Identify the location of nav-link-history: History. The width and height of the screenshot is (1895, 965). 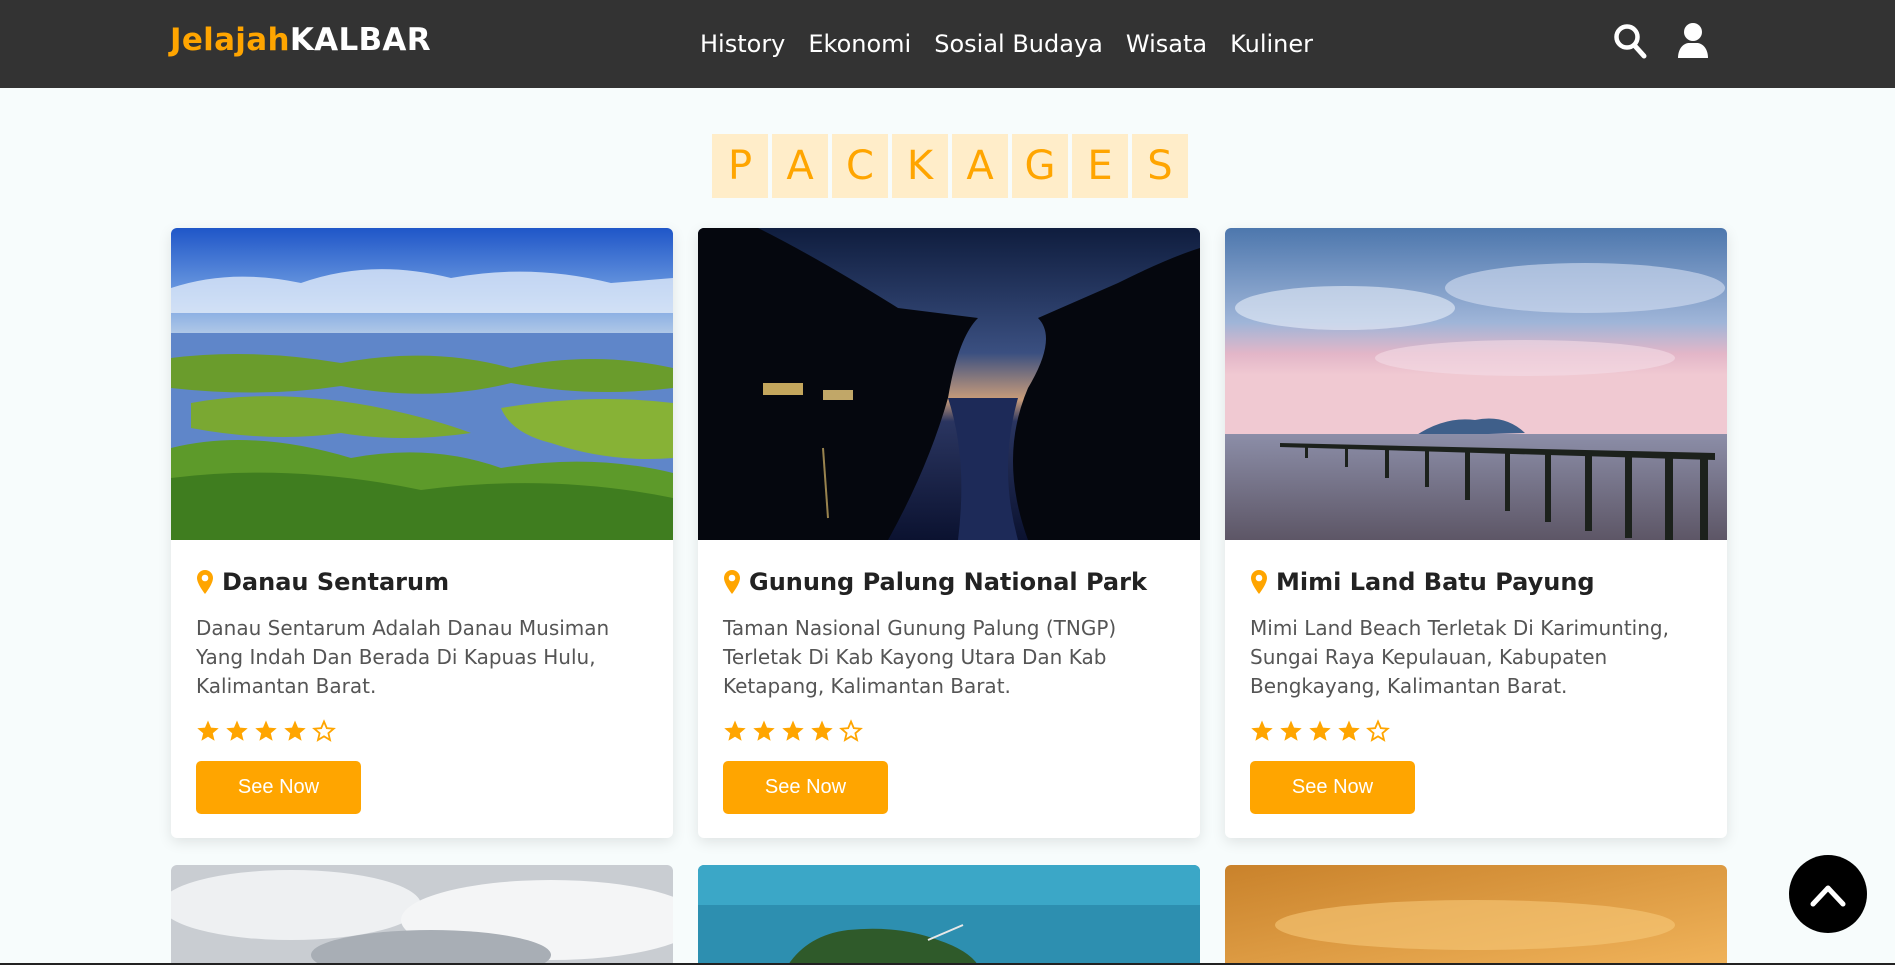
(742, 44).